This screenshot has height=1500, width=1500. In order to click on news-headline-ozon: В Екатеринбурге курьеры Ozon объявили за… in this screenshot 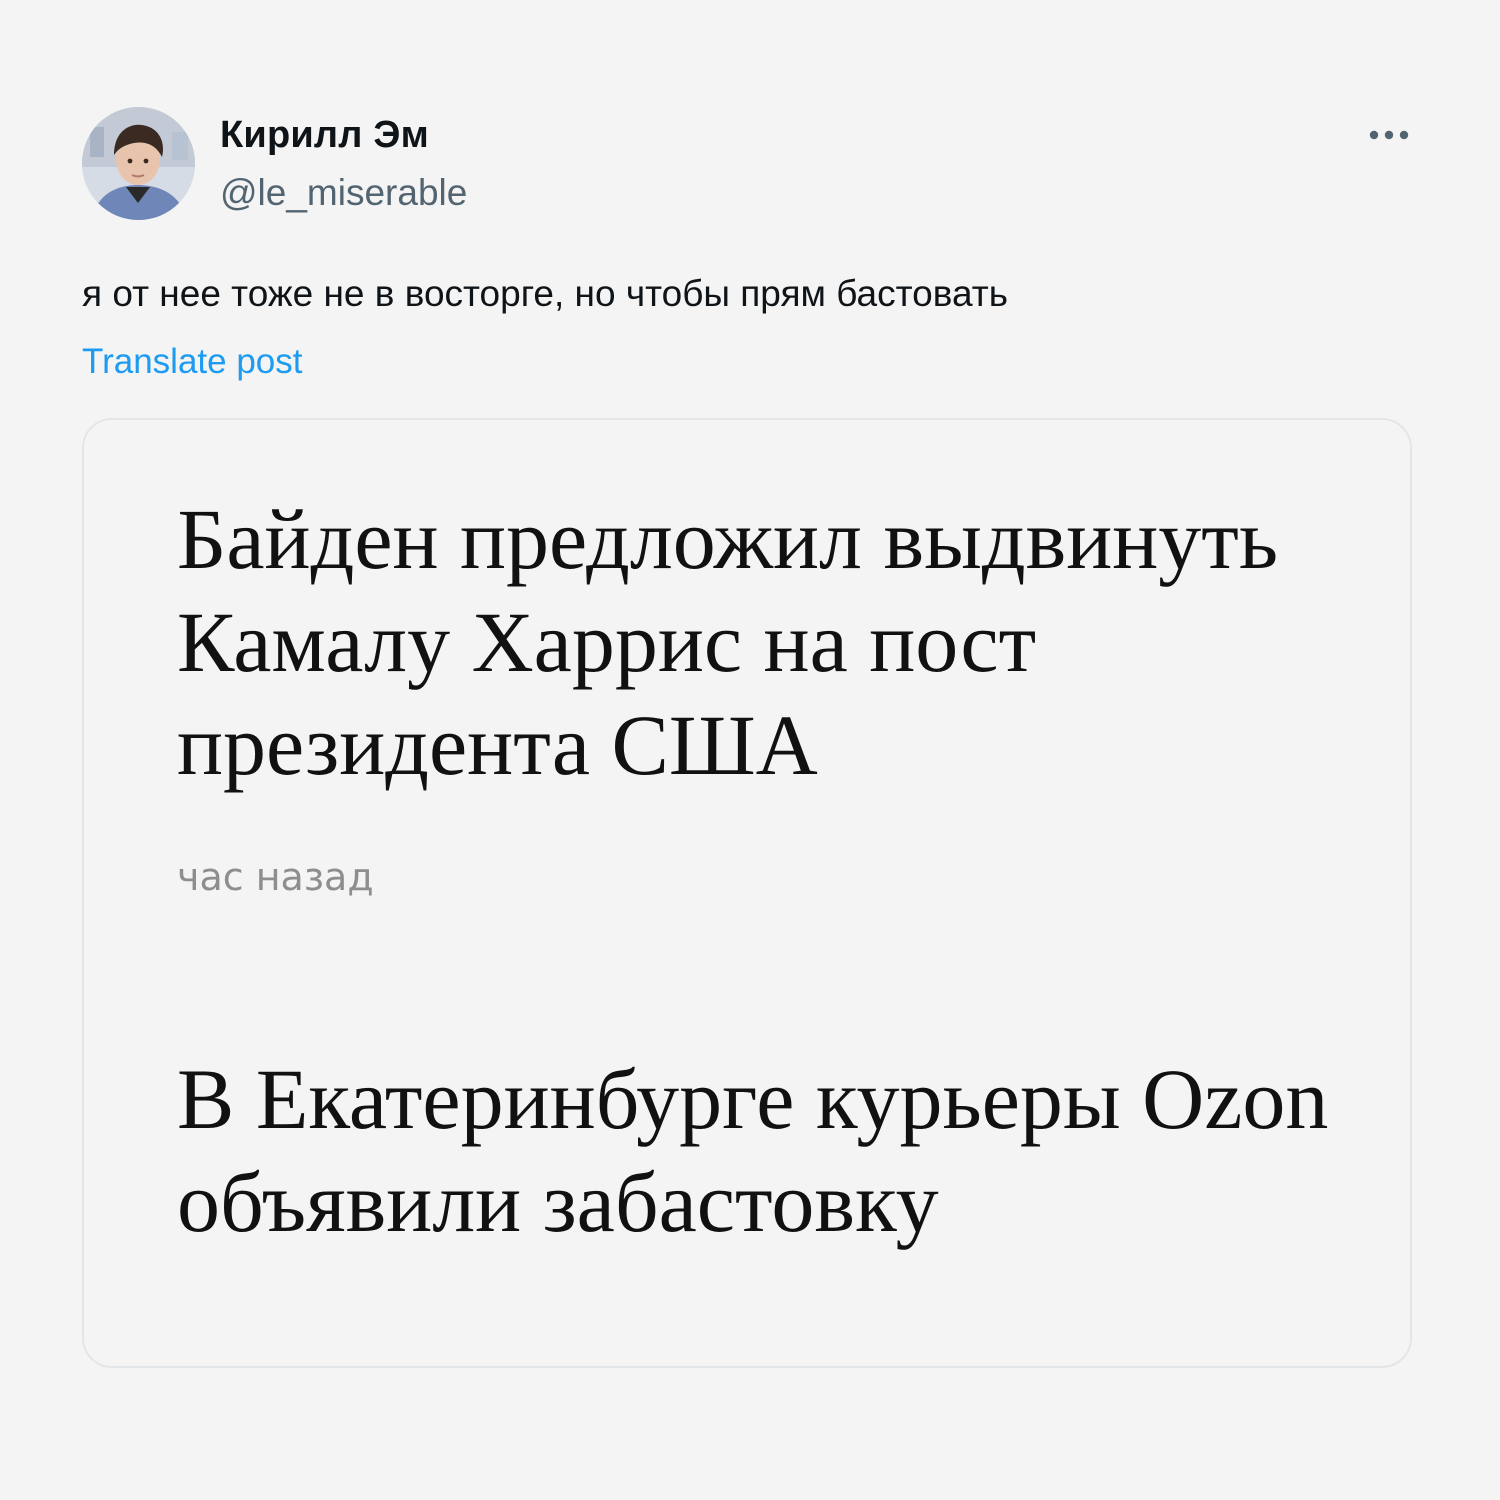, I will do `click(767, 1151)`.